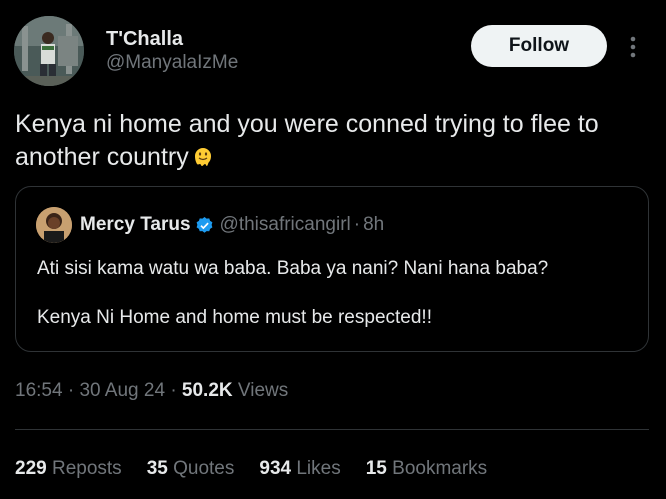  Describe the element at coordinates (203, 156) in the screenshot. I see `melting-face-emoji-icon` at that location.